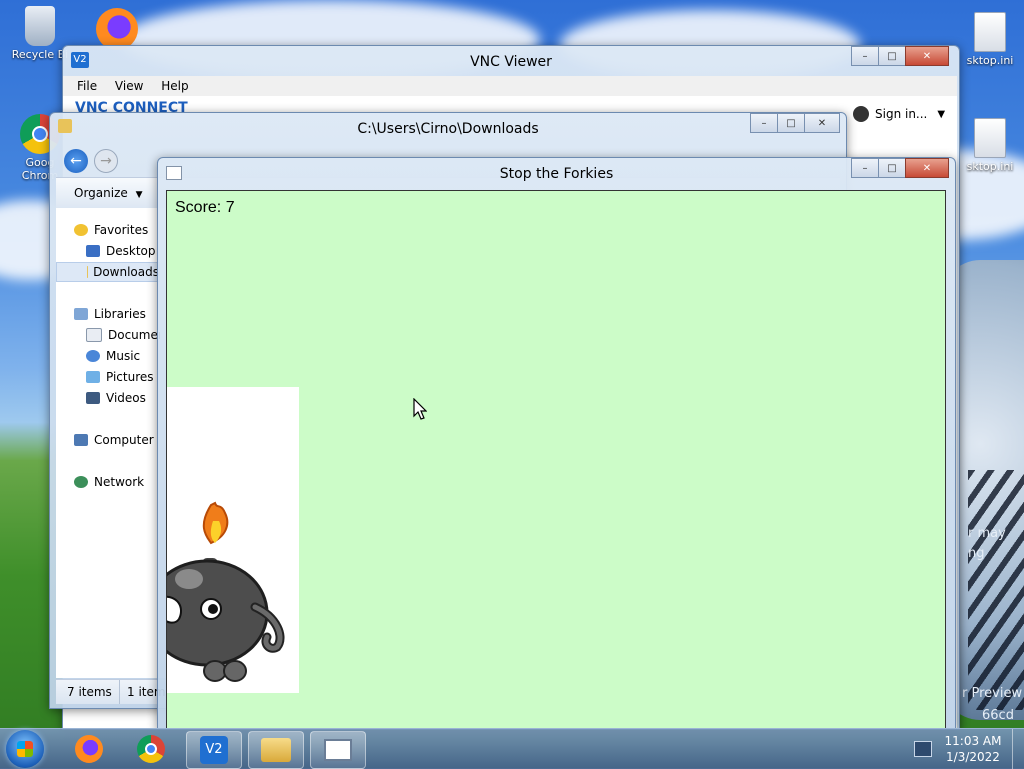 The height and width of the screenshot is (769, 1024). I want to click on start-button, so click(25, 749).